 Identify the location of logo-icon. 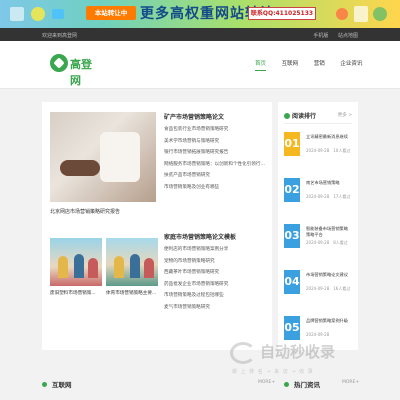
(59, 63).